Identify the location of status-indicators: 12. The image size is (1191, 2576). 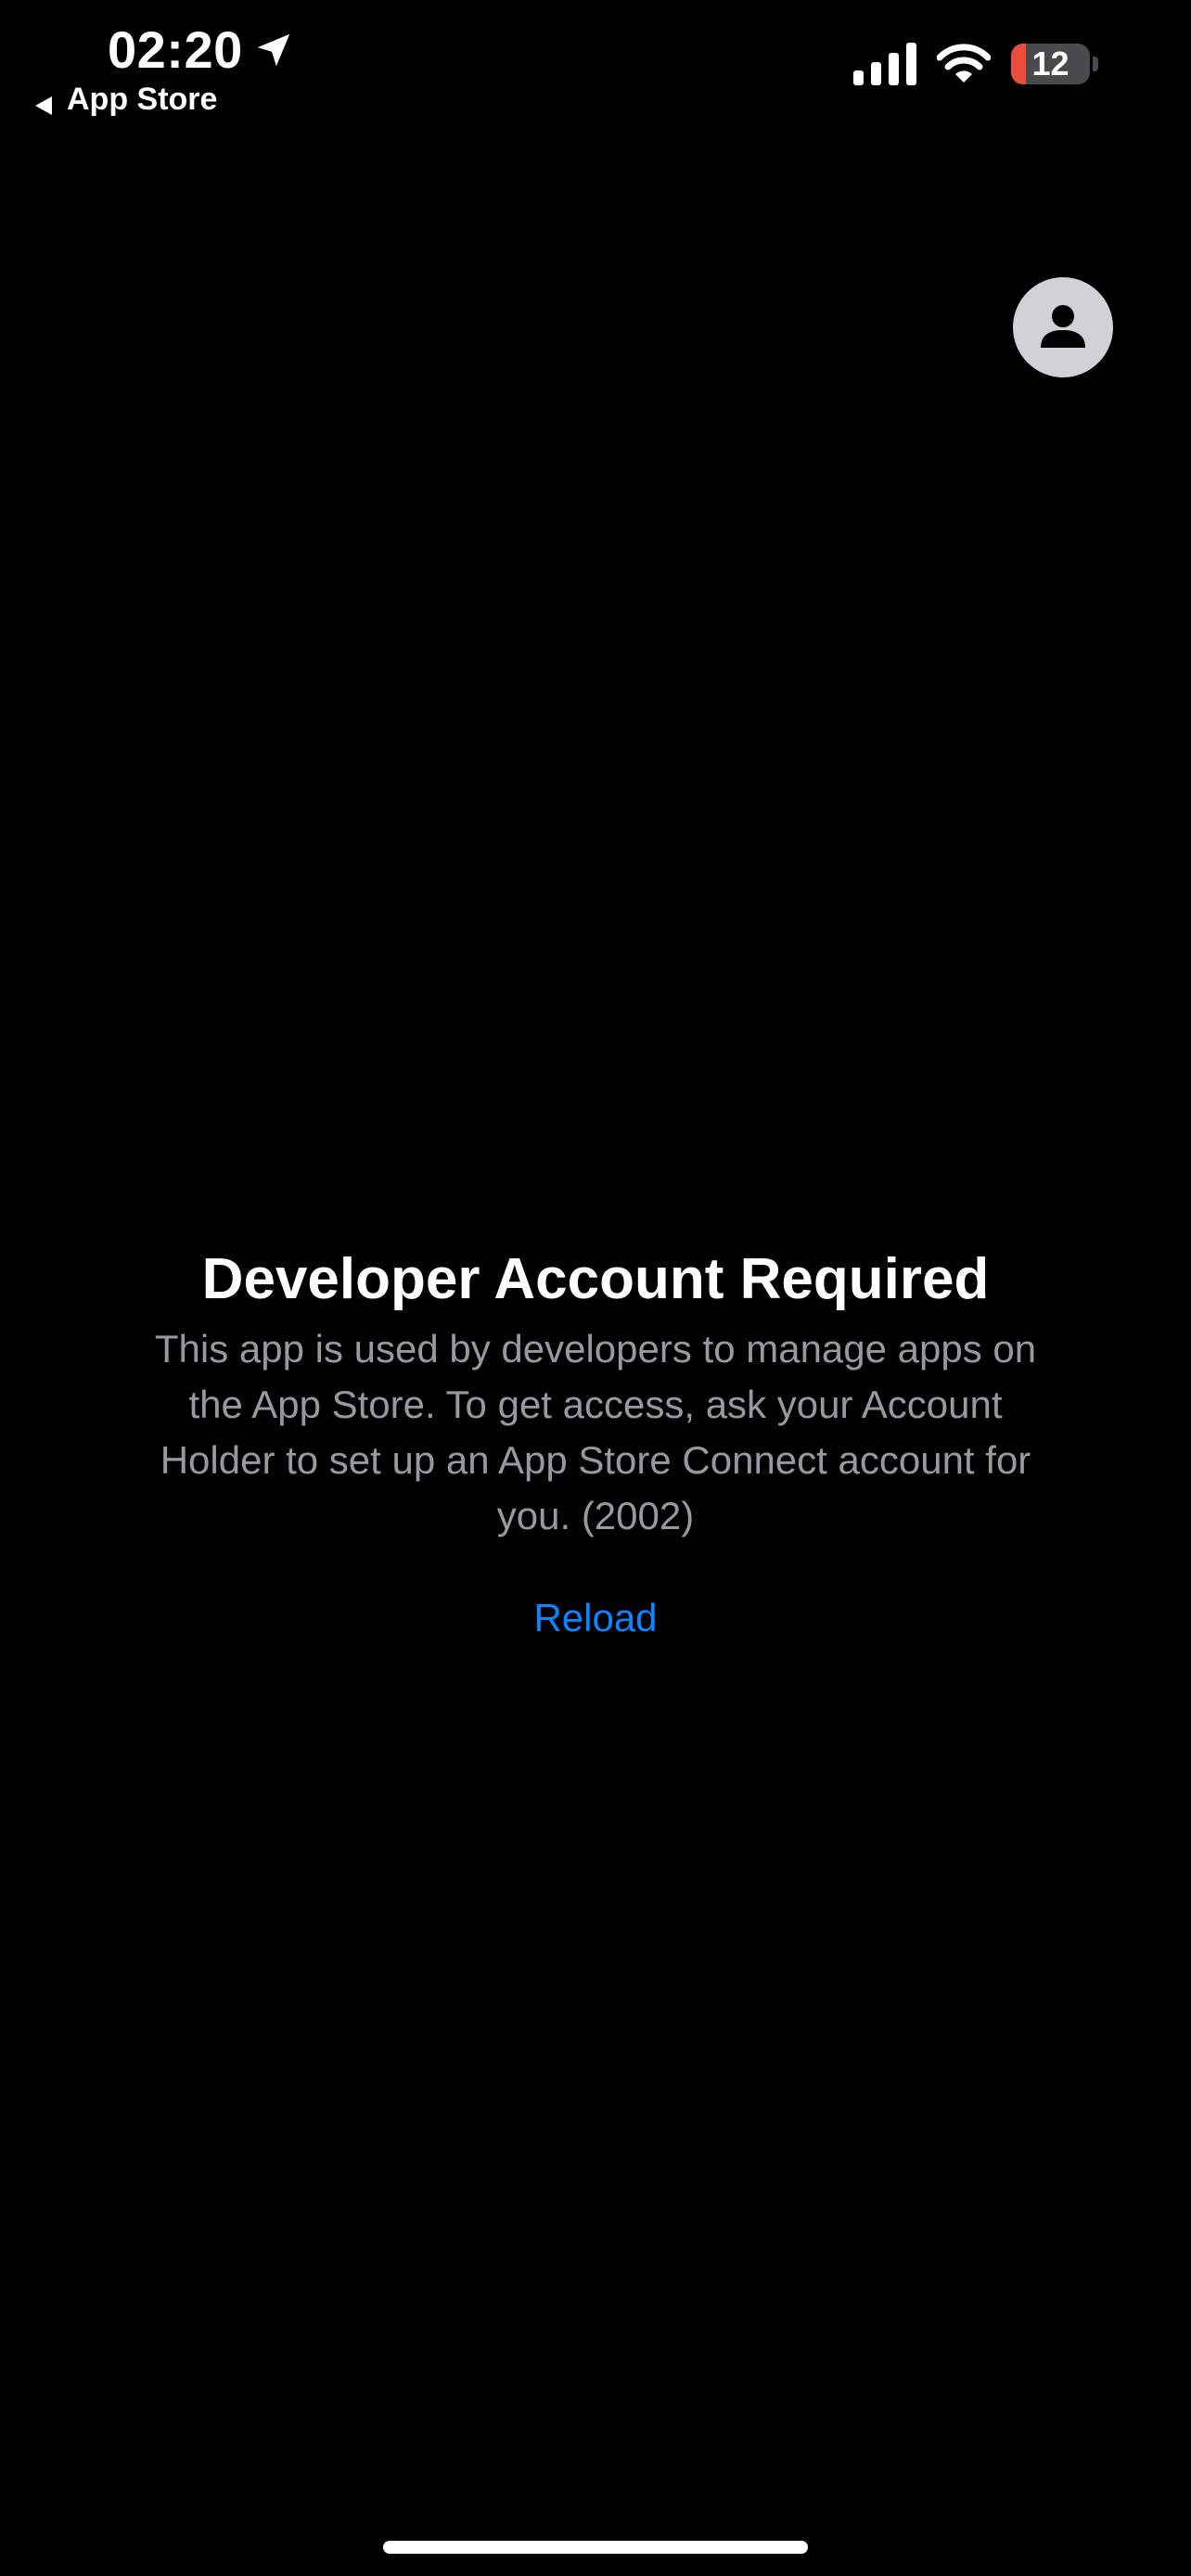
(975, 64).